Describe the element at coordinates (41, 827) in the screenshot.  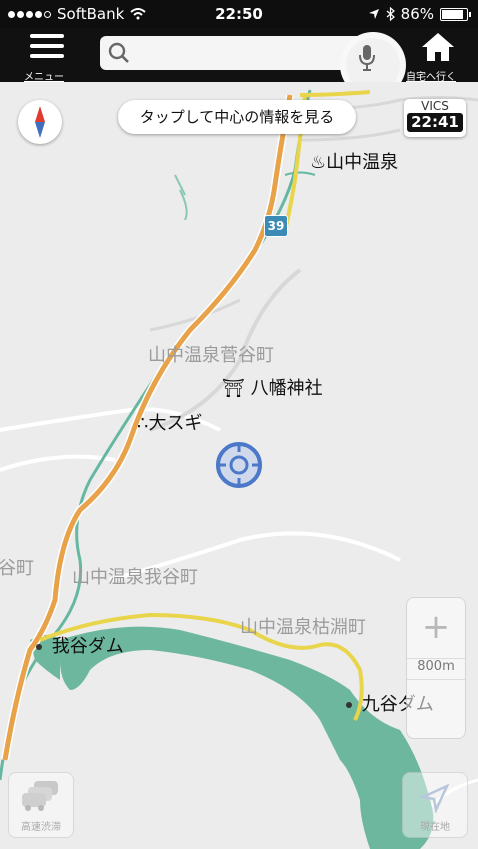
I see `traffic-jam-label: 高速渋滞` at that location.